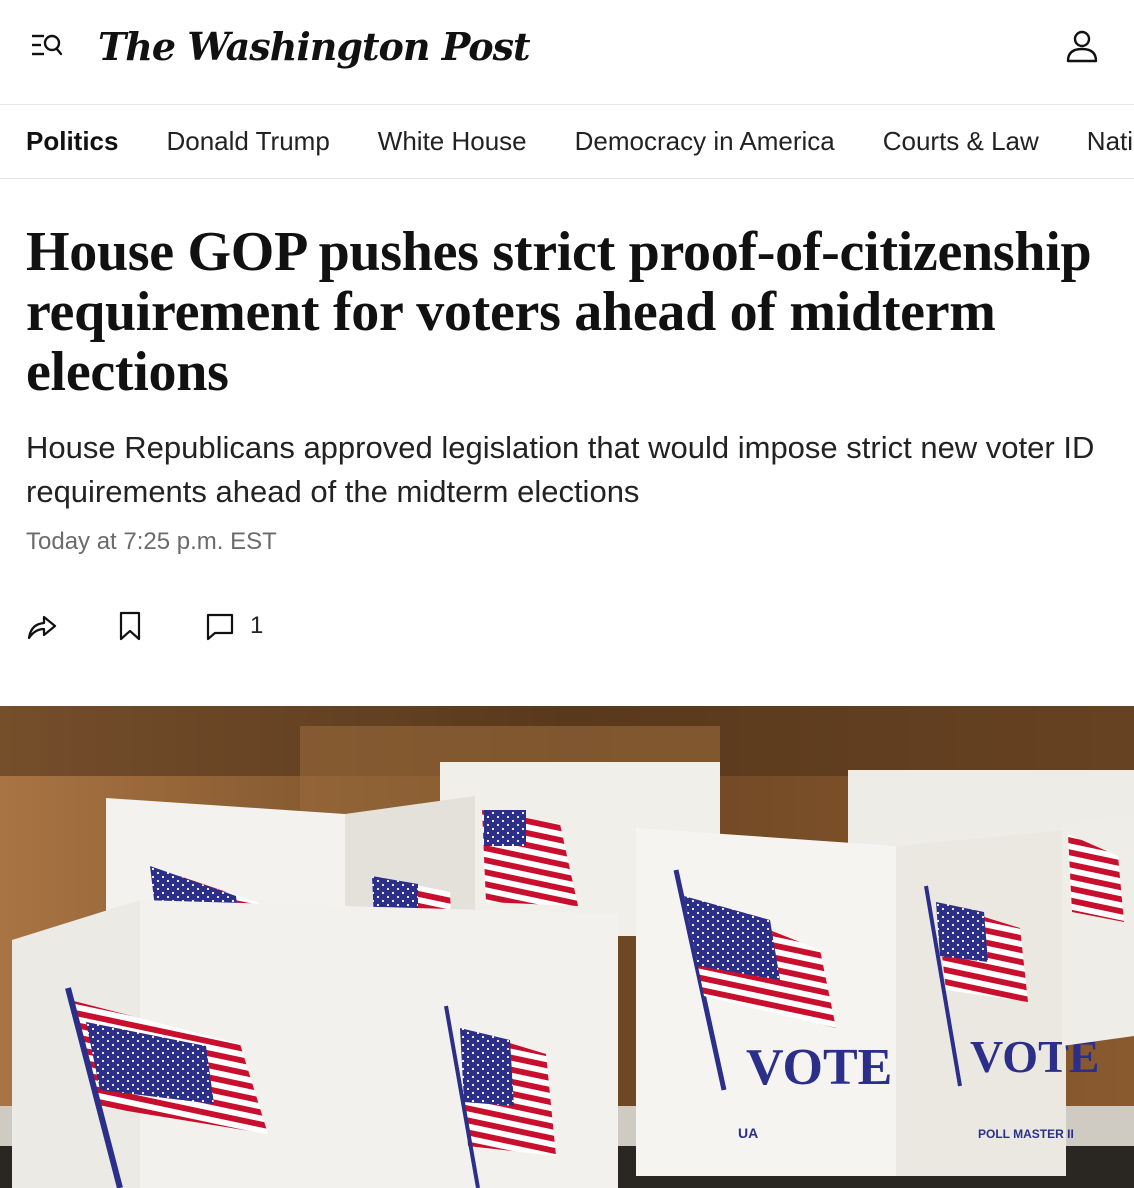 The width and height of the screenshot is (1134, 1188). Describe the element at coordinates (1026, 1134) in the screenshot. I see `booth-brand-right: POLL MASTER II` at that location.